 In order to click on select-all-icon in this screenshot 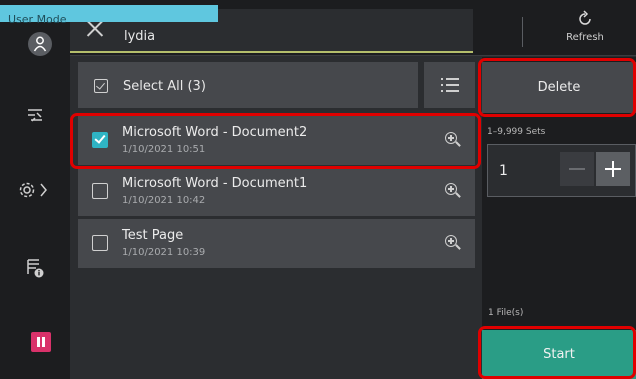, I will do `click(101, 86)`.